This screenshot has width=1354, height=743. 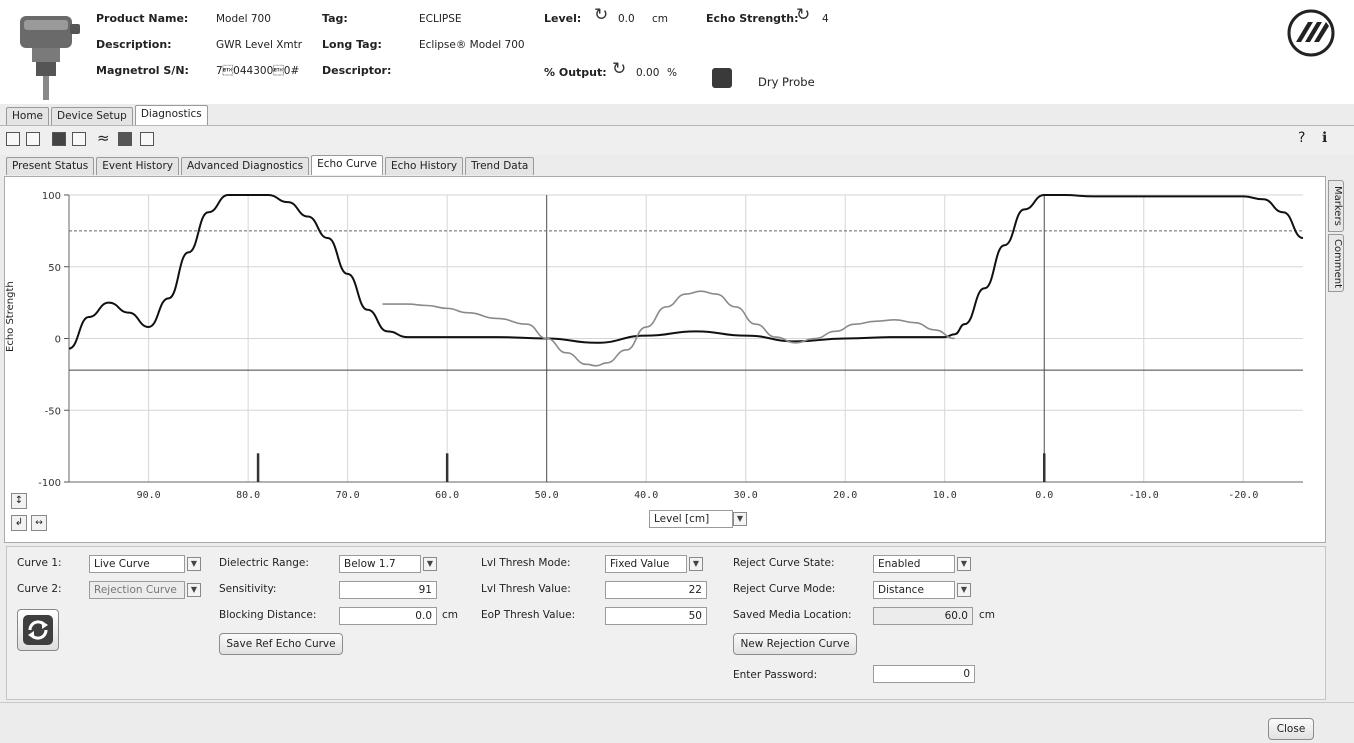 What do you see at coordinates (987, 615) in the screenshot?
I see `saved-media-location-unit: cm` at bounding box center [987, 615].